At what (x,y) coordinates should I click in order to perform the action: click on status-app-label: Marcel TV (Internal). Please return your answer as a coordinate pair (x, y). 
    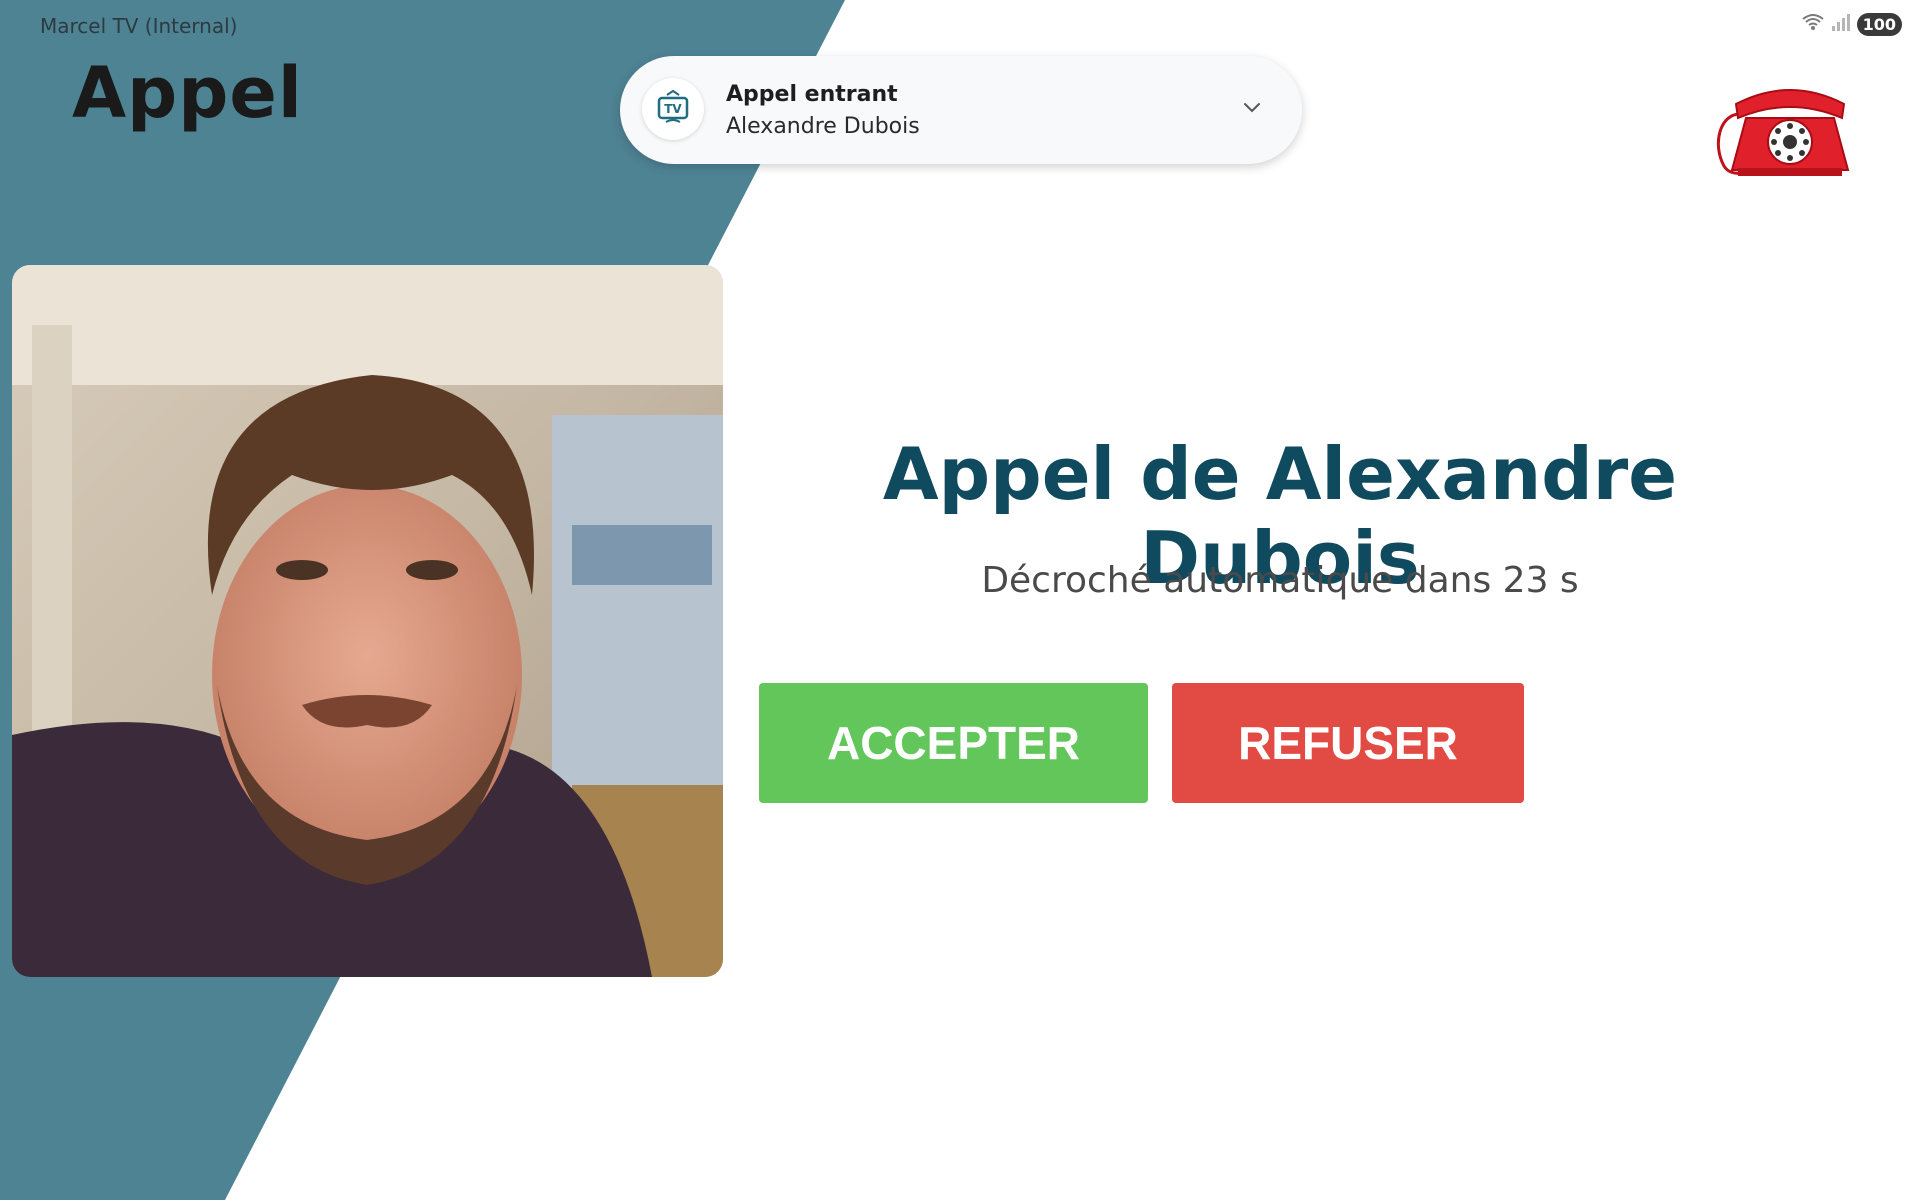
    Looking at the image, I should click on (139, 26).